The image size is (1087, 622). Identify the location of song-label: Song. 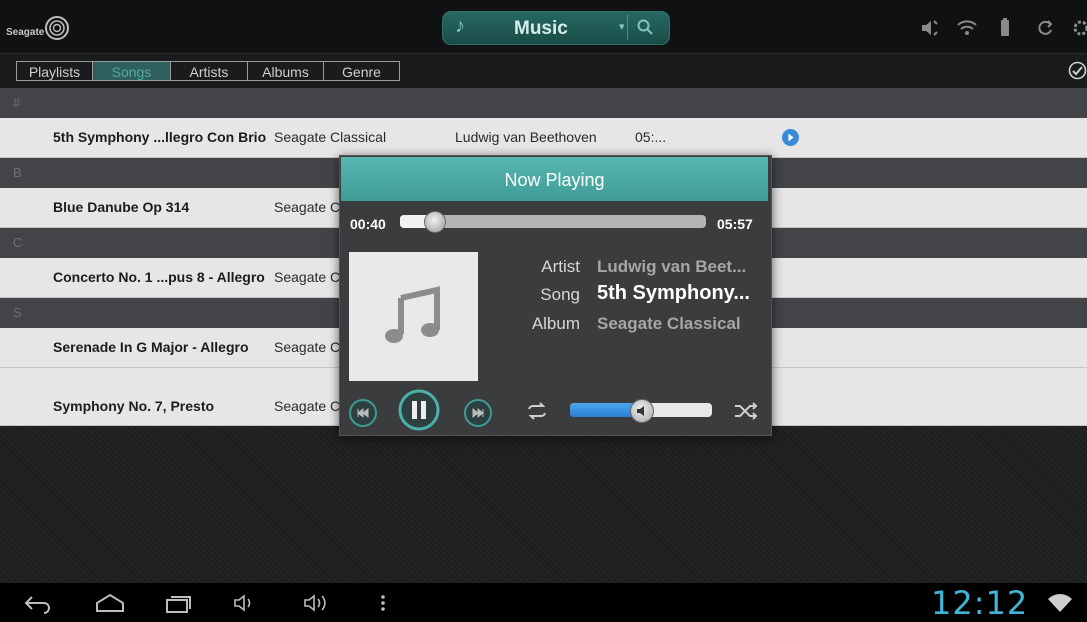
(560, 294).